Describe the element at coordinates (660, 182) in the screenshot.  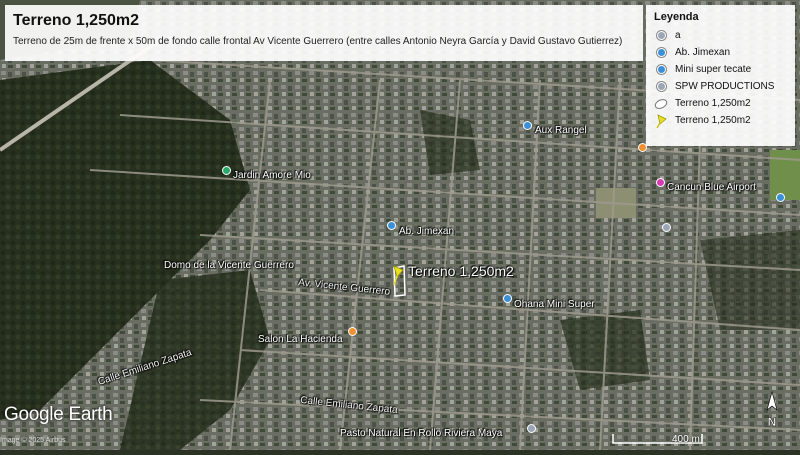
I see `cancun-blue-marker` at that location.